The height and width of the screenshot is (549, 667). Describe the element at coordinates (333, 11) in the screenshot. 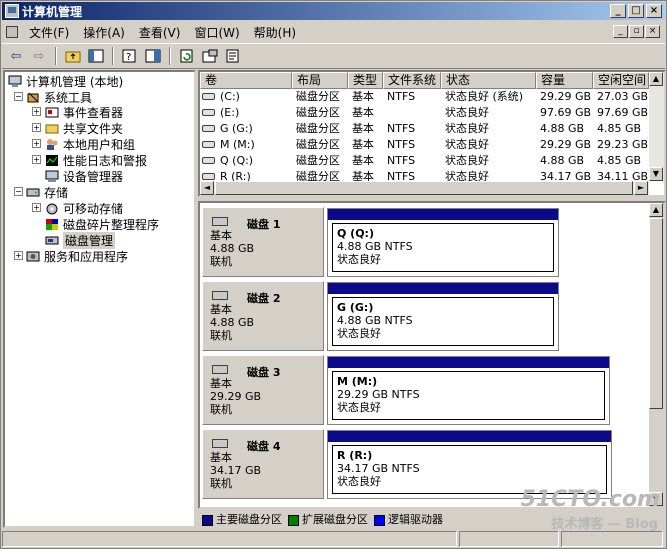

I see `title-bar: 计算机管理 _ □ ×` at that location.